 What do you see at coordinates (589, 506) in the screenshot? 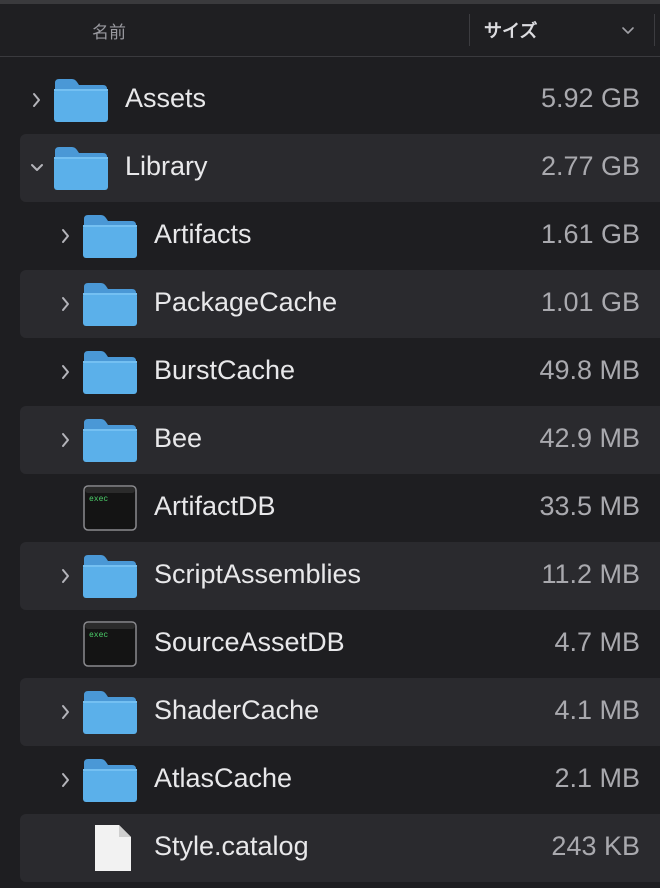
I see `file-size: 33.5 MB` at bounding box center [589, 506].